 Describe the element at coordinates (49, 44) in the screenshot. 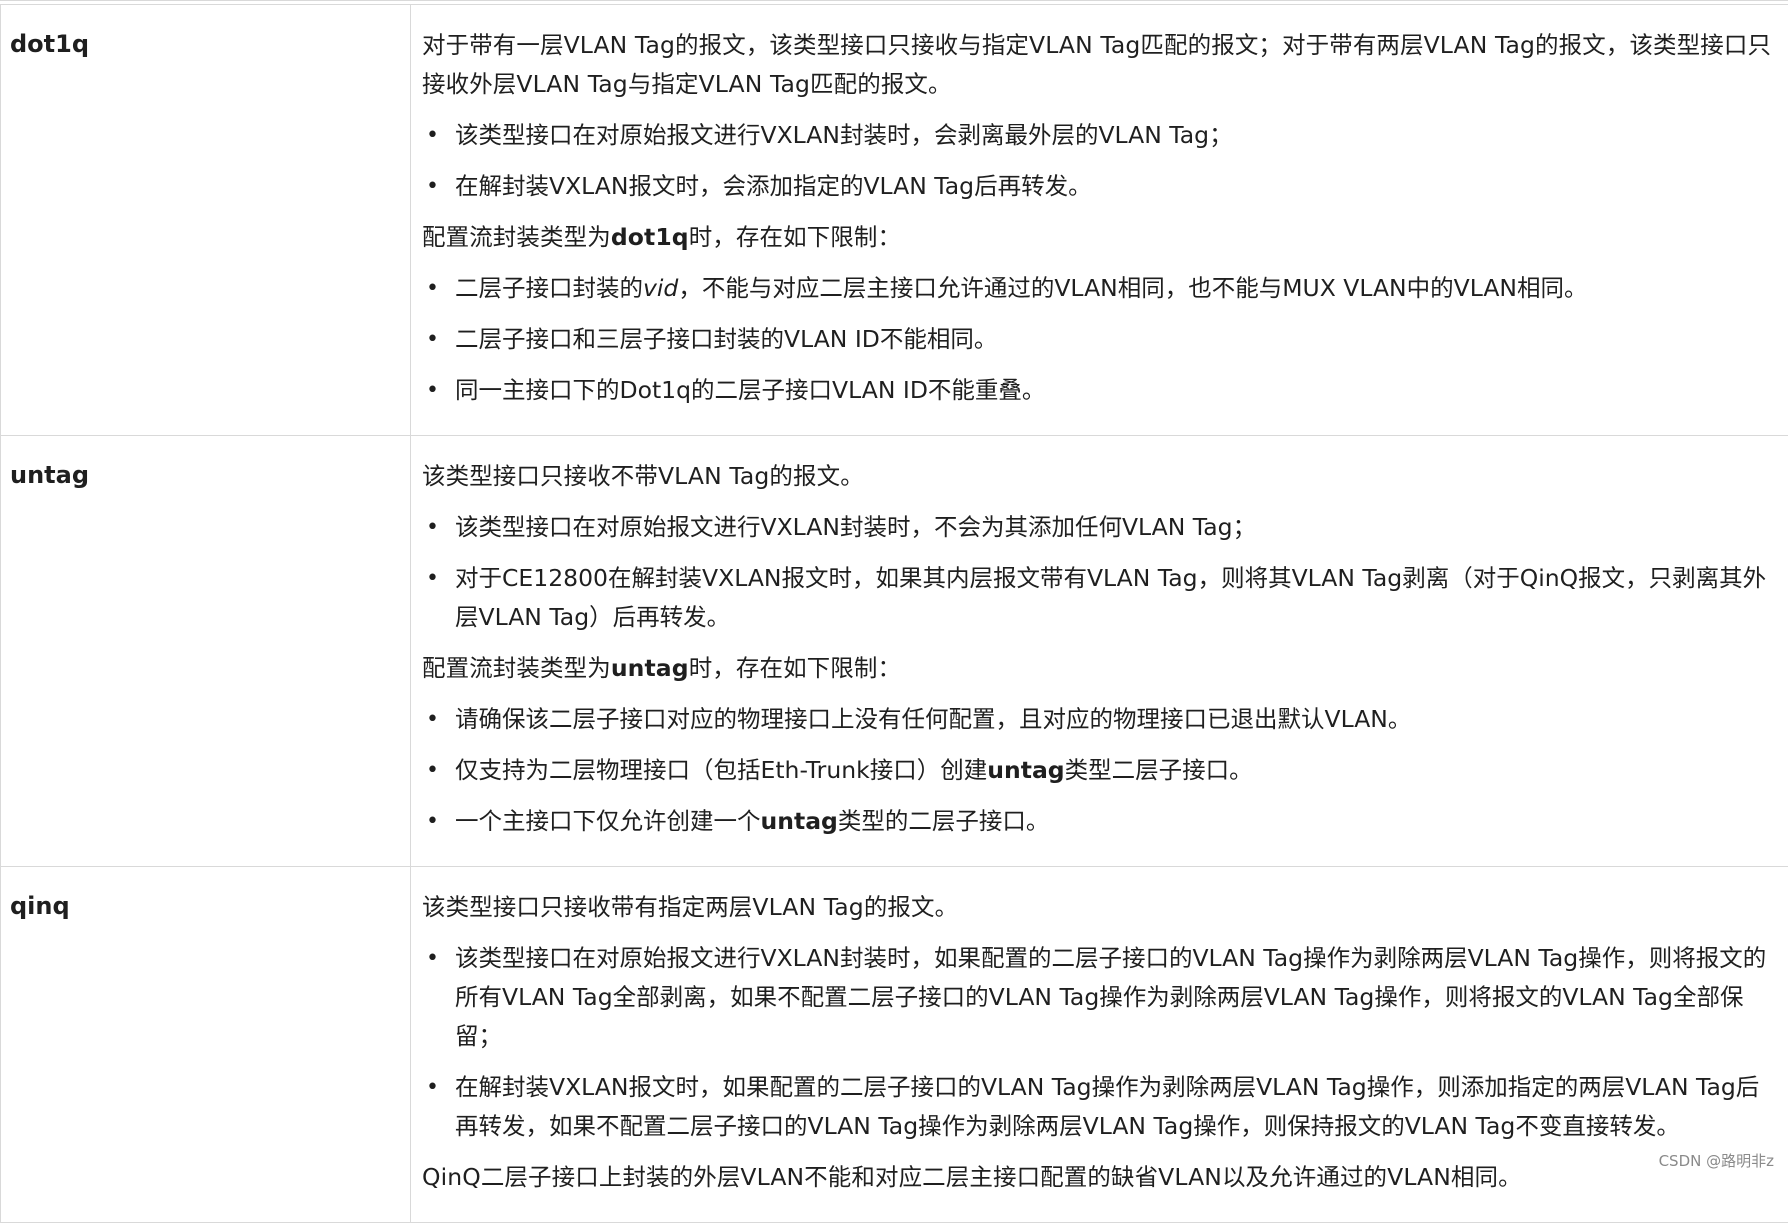

I see `type-name: dot1q` at that location.